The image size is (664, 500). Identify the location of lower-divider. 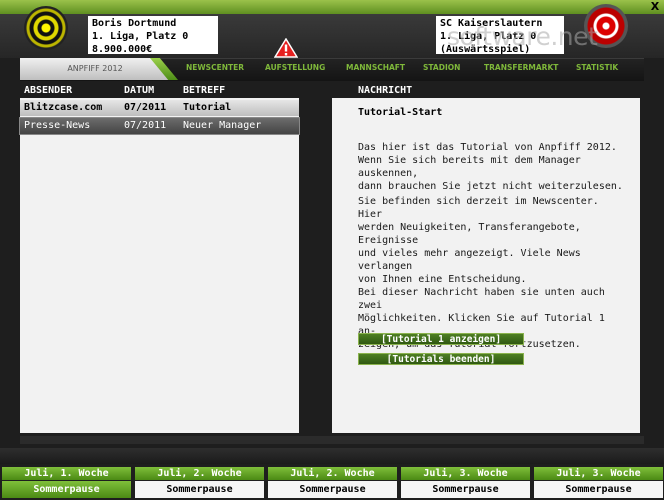
(332, 440).